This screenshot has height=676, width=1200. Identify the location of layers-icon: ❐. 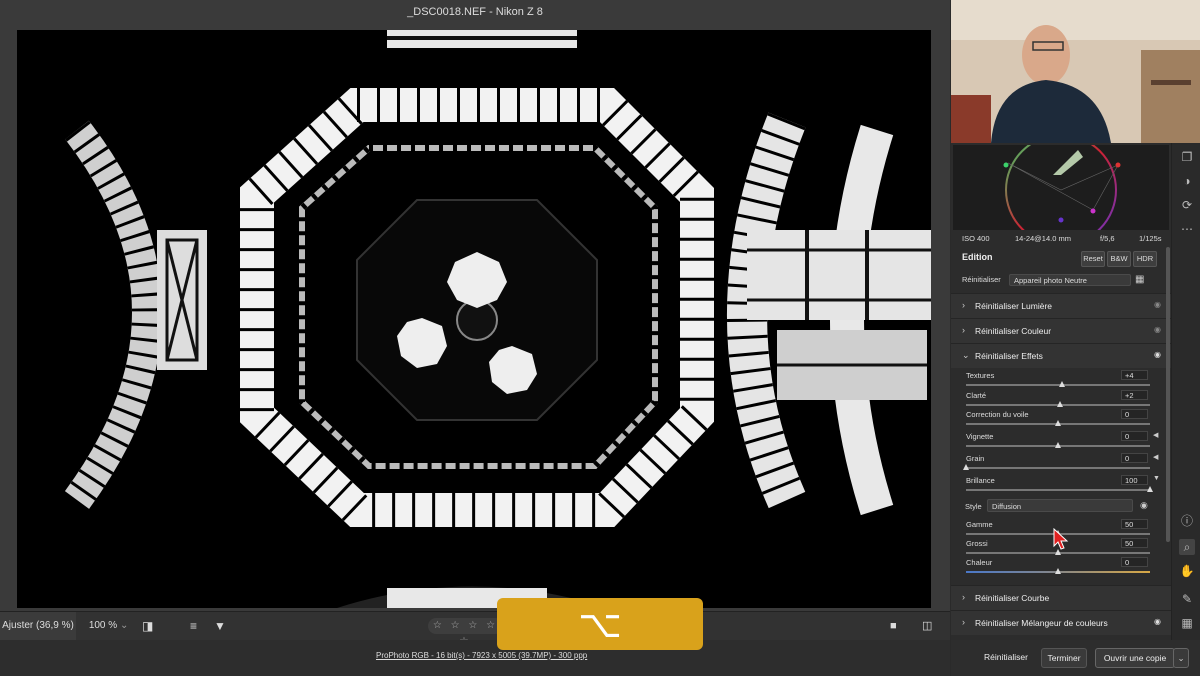
(1187, 157).